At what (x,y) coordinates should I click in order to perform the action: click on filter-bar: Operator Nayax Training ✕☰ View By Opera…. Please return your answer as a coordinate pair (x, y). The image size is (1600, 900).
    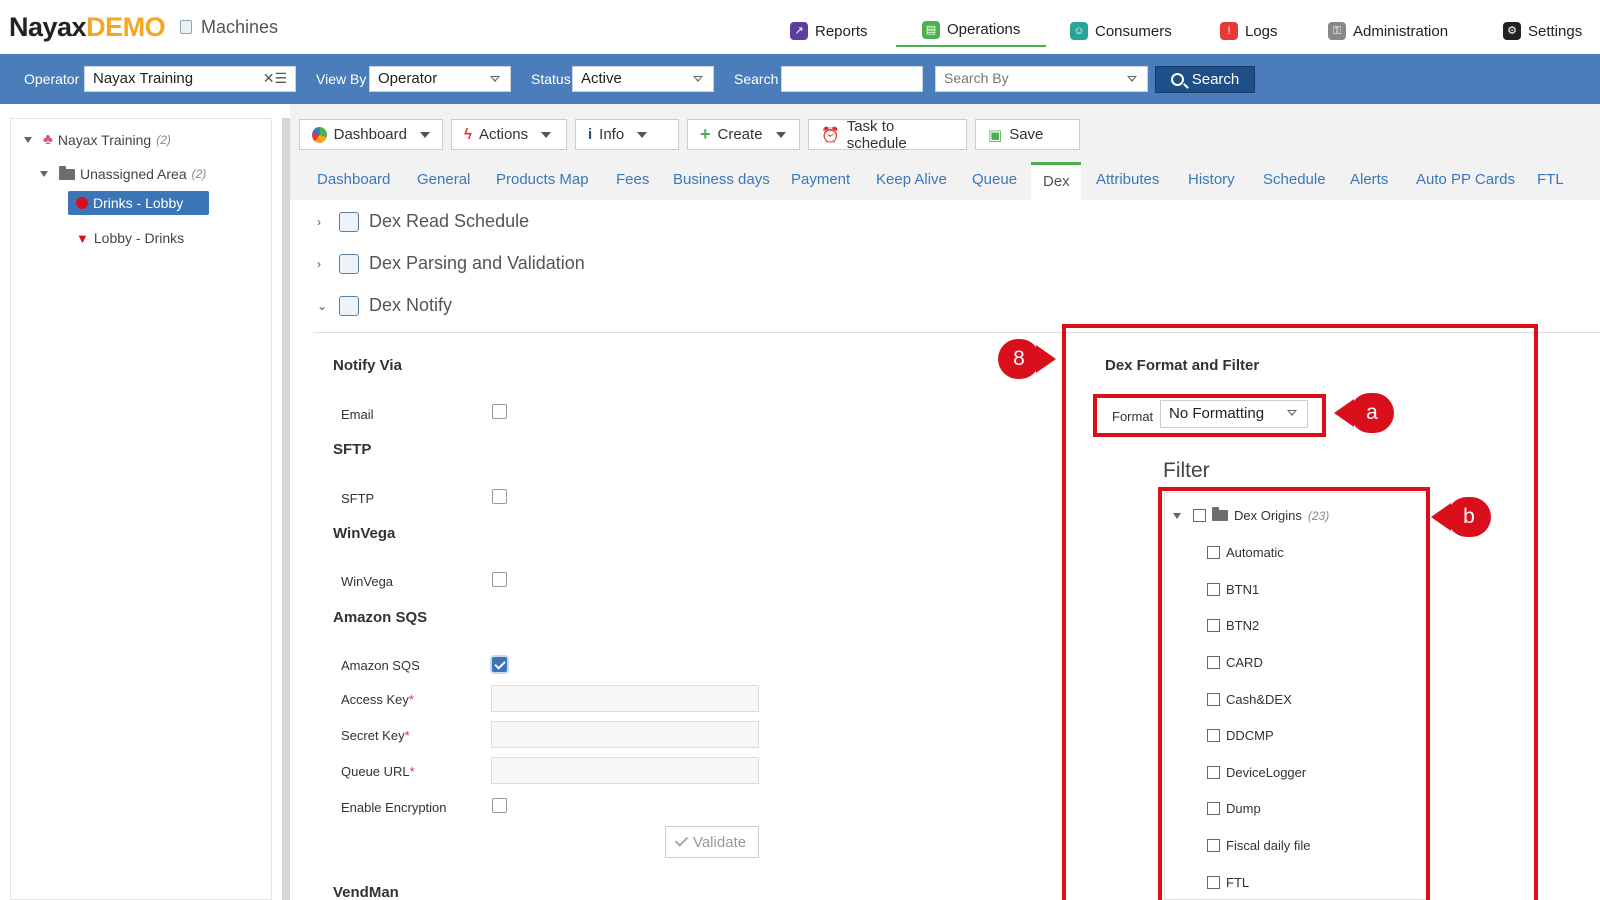
    Looking at the image, I should click on (800, 79).